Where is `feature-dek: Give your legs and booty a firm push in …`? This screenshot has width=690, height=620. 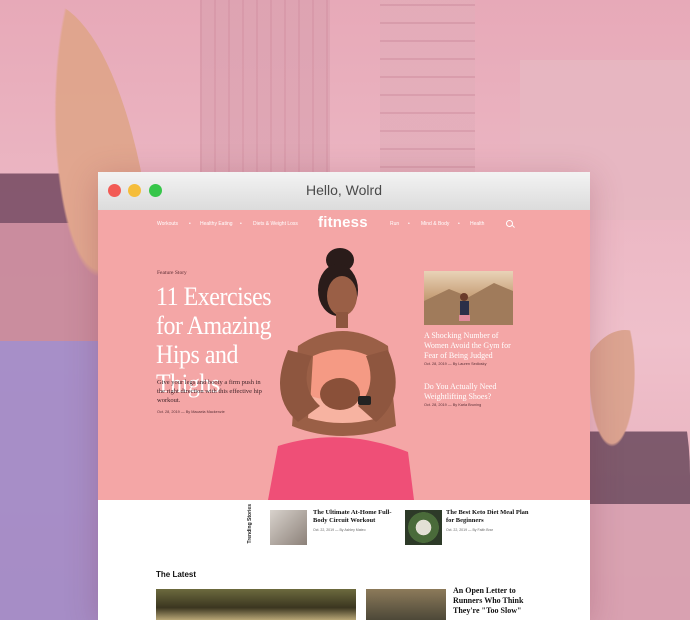
feature-dek: Give your legs and booty a firm push in … is located at coordinates (209, 391).